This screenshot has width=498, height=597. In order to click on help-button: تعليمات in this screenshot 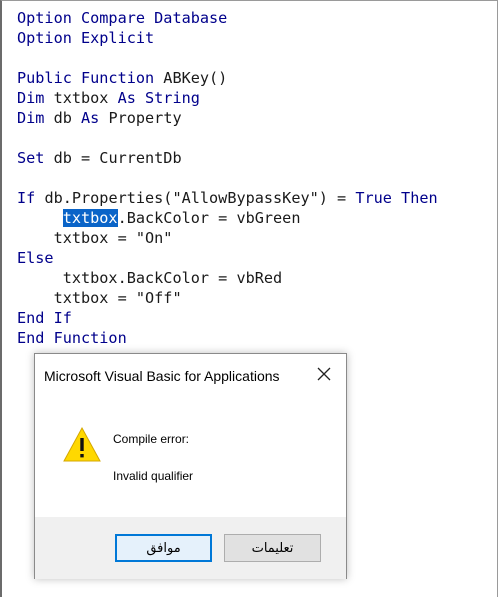, I will do `click(272, 548)`.